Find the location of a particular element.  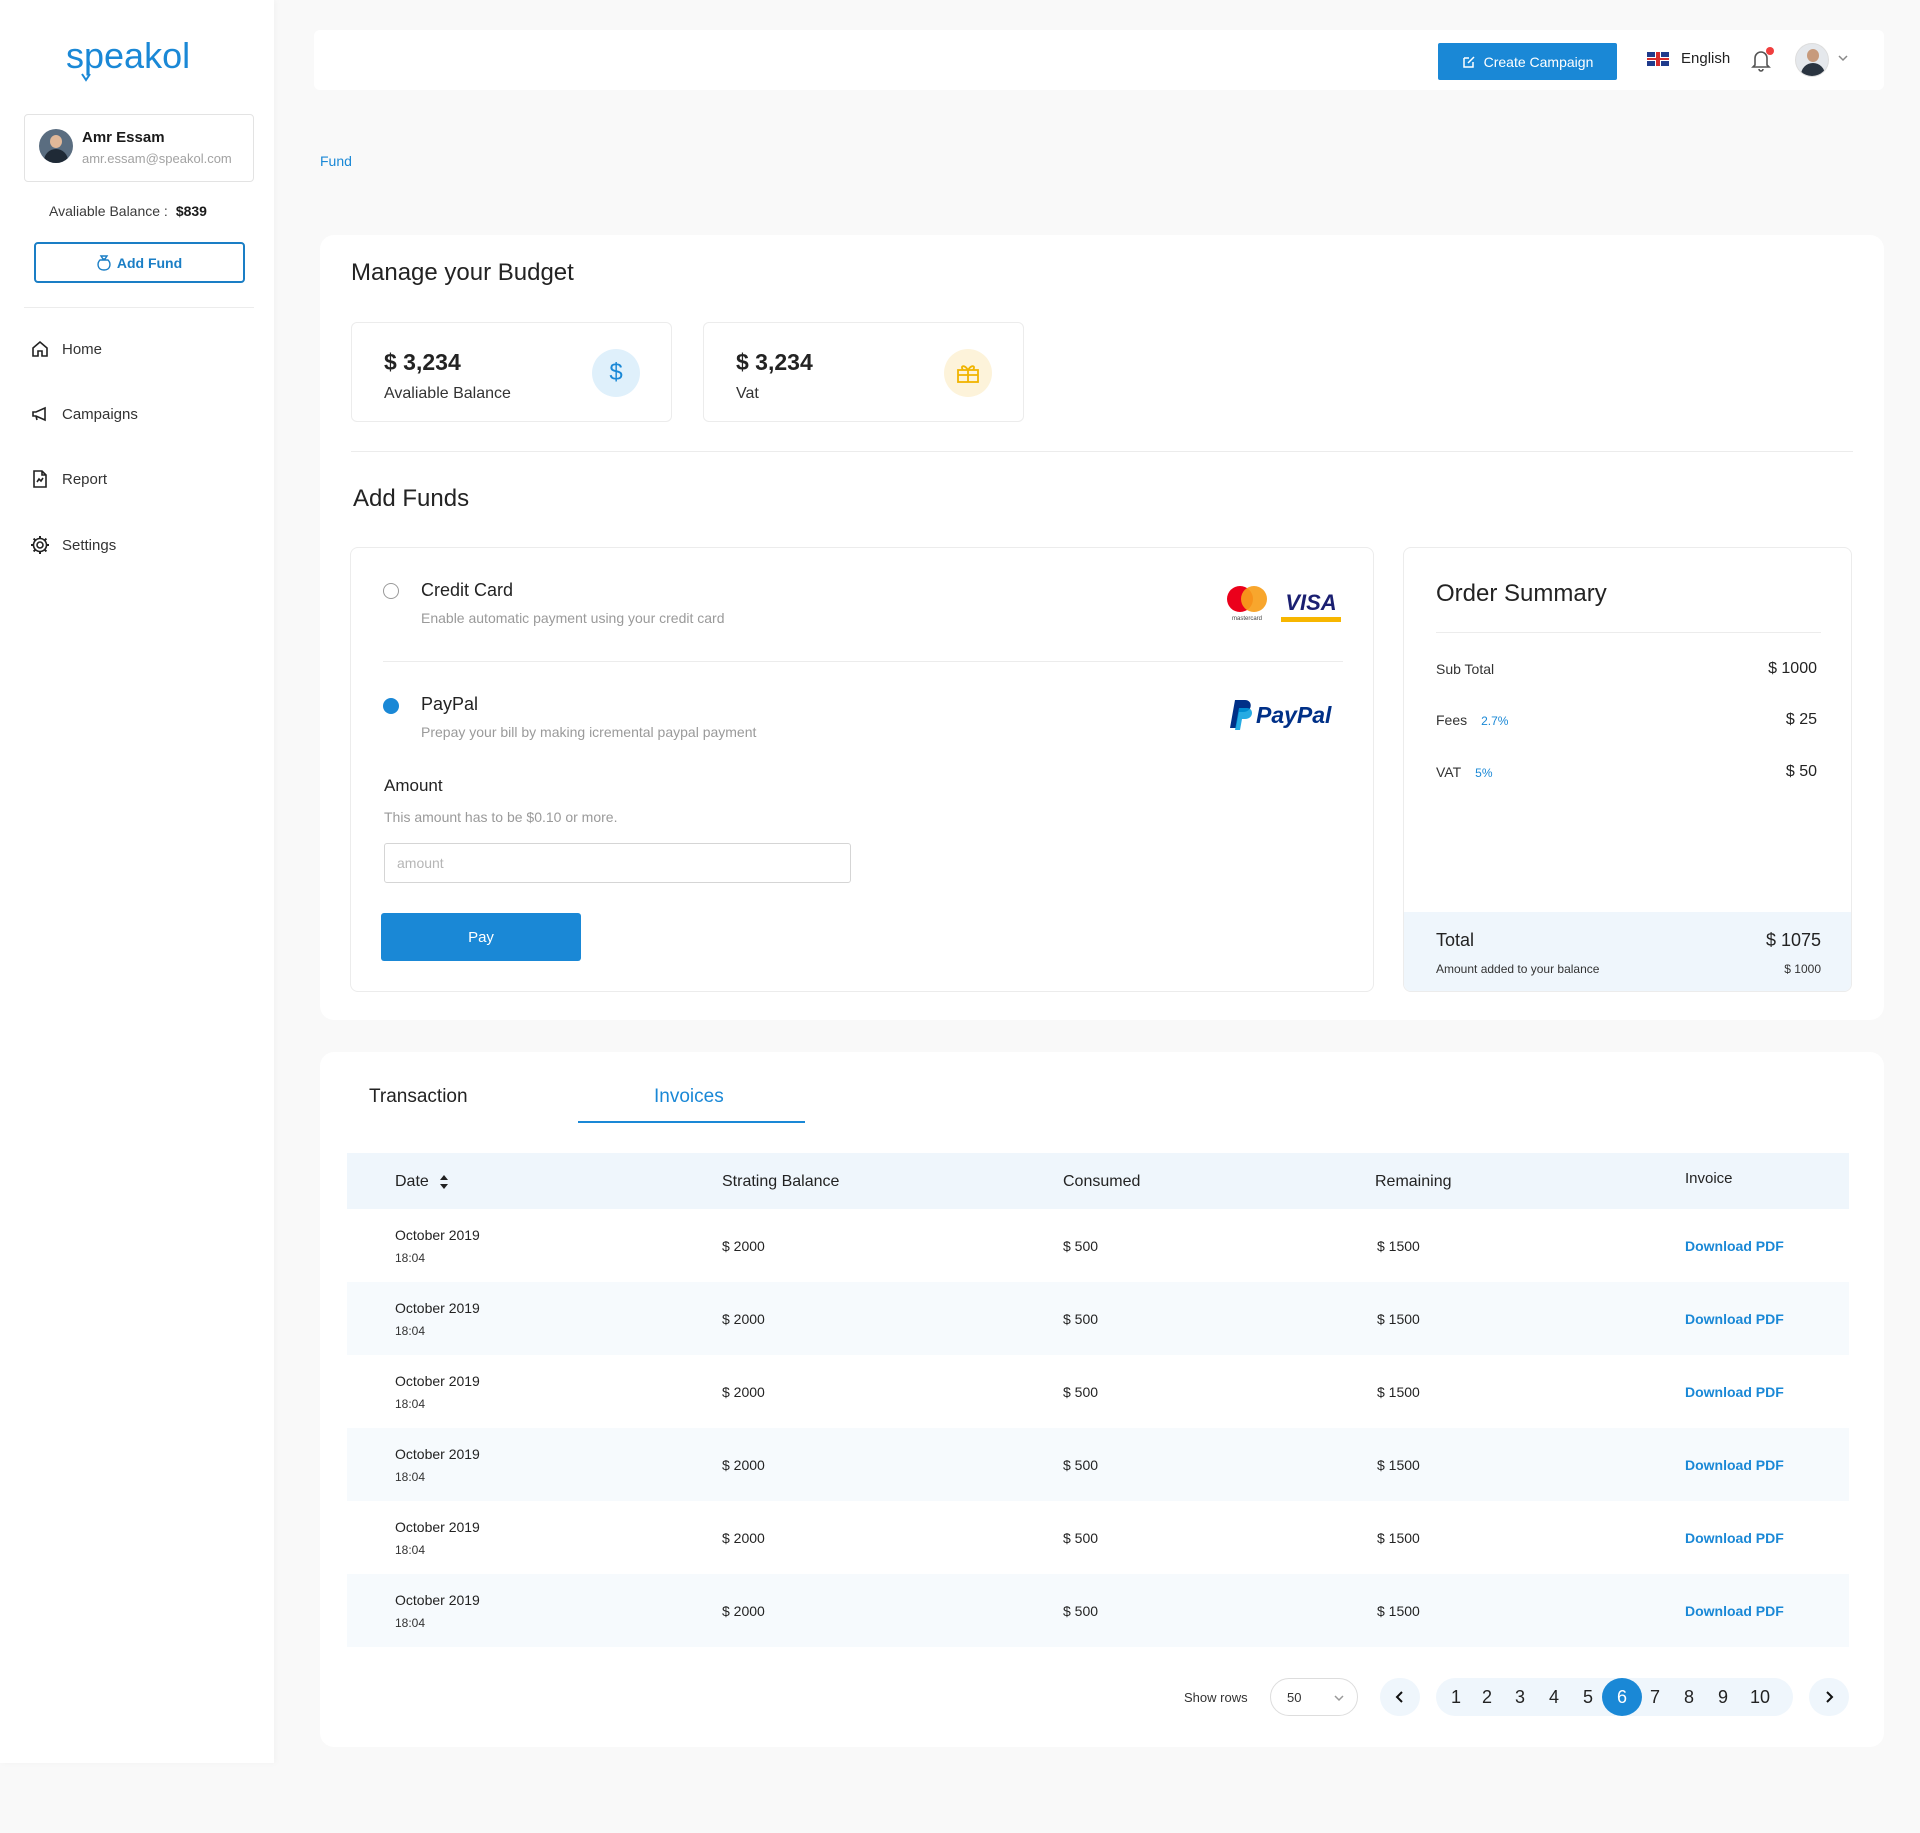

active-tab-indicator is located at coordinates (691, 1122).